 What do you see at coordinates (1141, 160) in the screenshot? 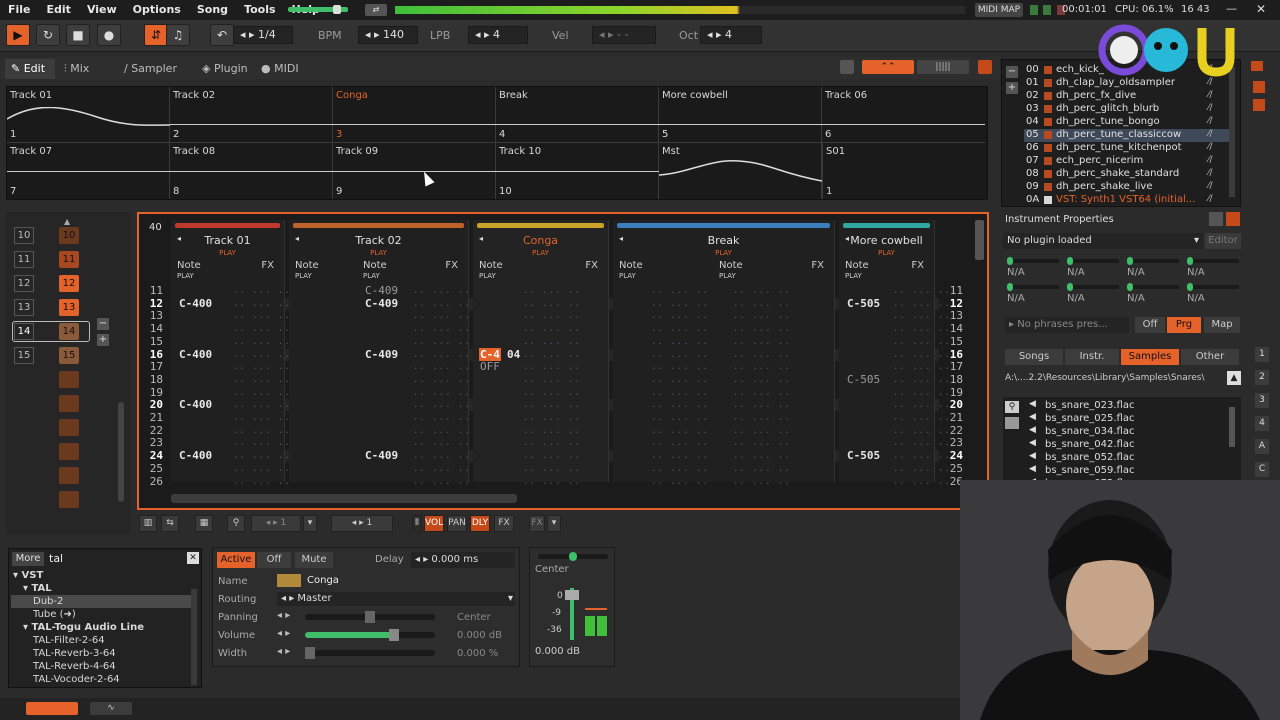
I see `instrument-name: ech_perc_nicerim` at bounding box center [1141, 160].